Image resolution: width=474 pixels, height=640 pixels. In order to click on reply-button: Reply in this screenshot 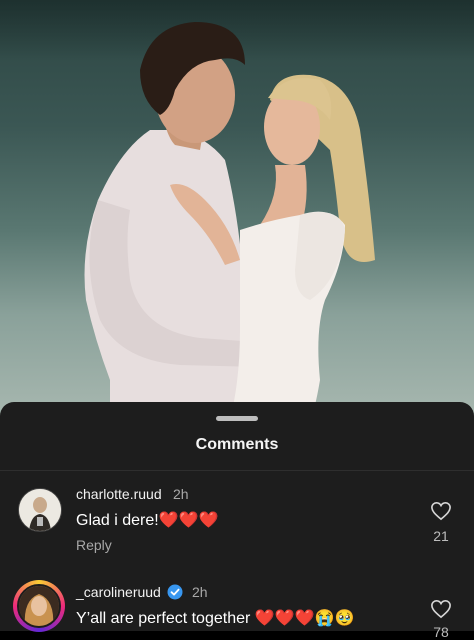, I will do `click(94, 545)`.